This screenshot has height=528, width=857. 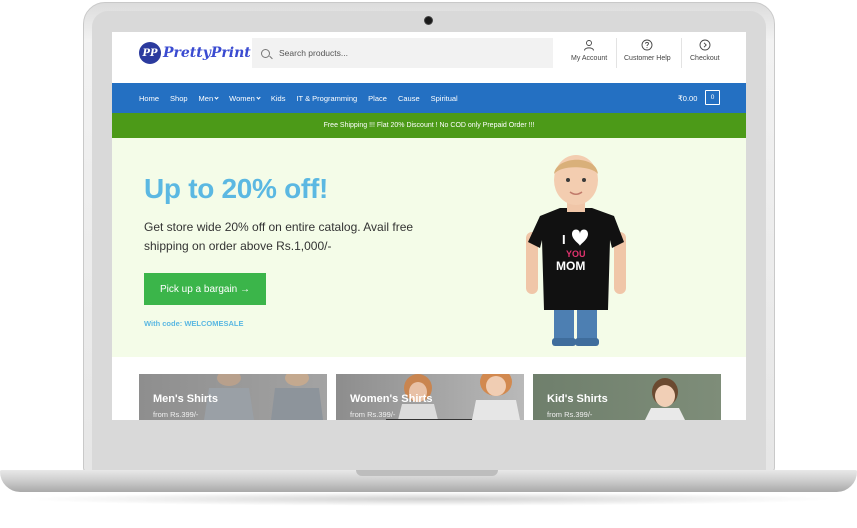 I want to click on category-title: Kid's Shirts, so click(x=577, y=399).